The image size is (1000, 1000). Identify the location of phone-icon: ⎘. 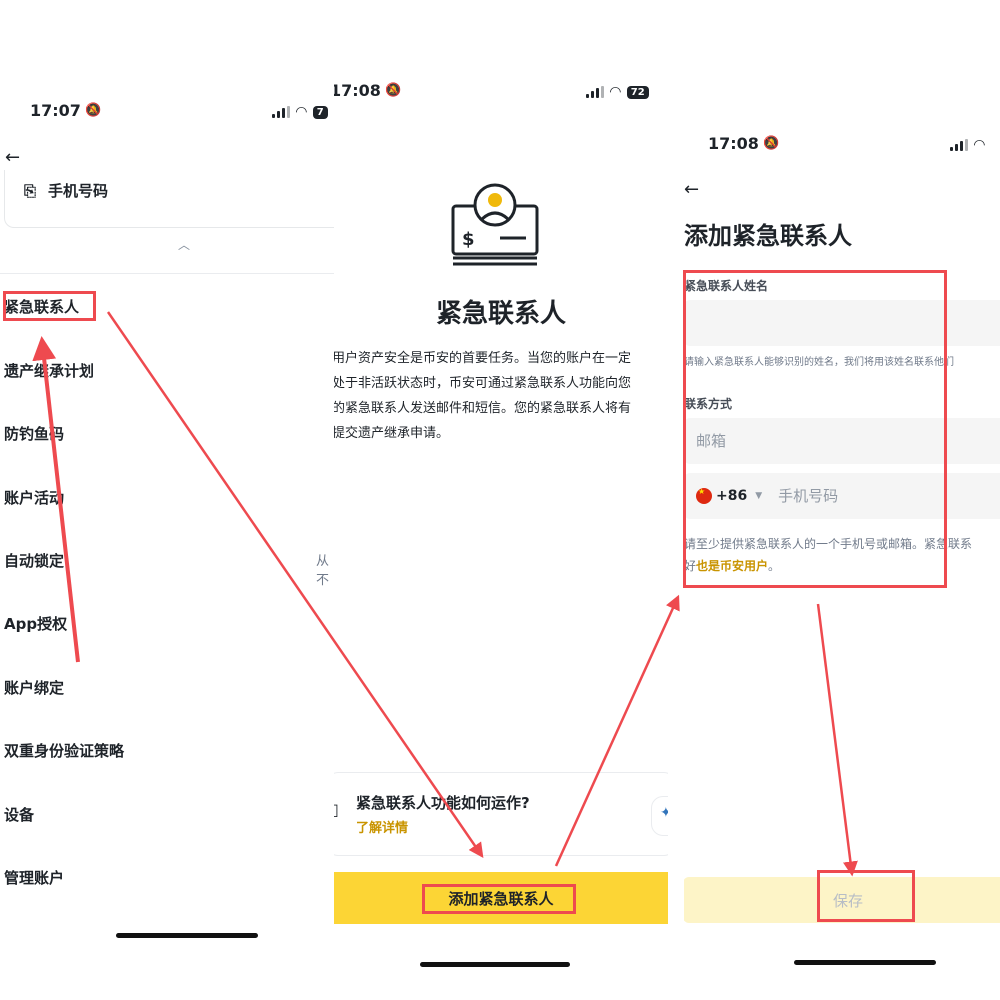
(30, 190).